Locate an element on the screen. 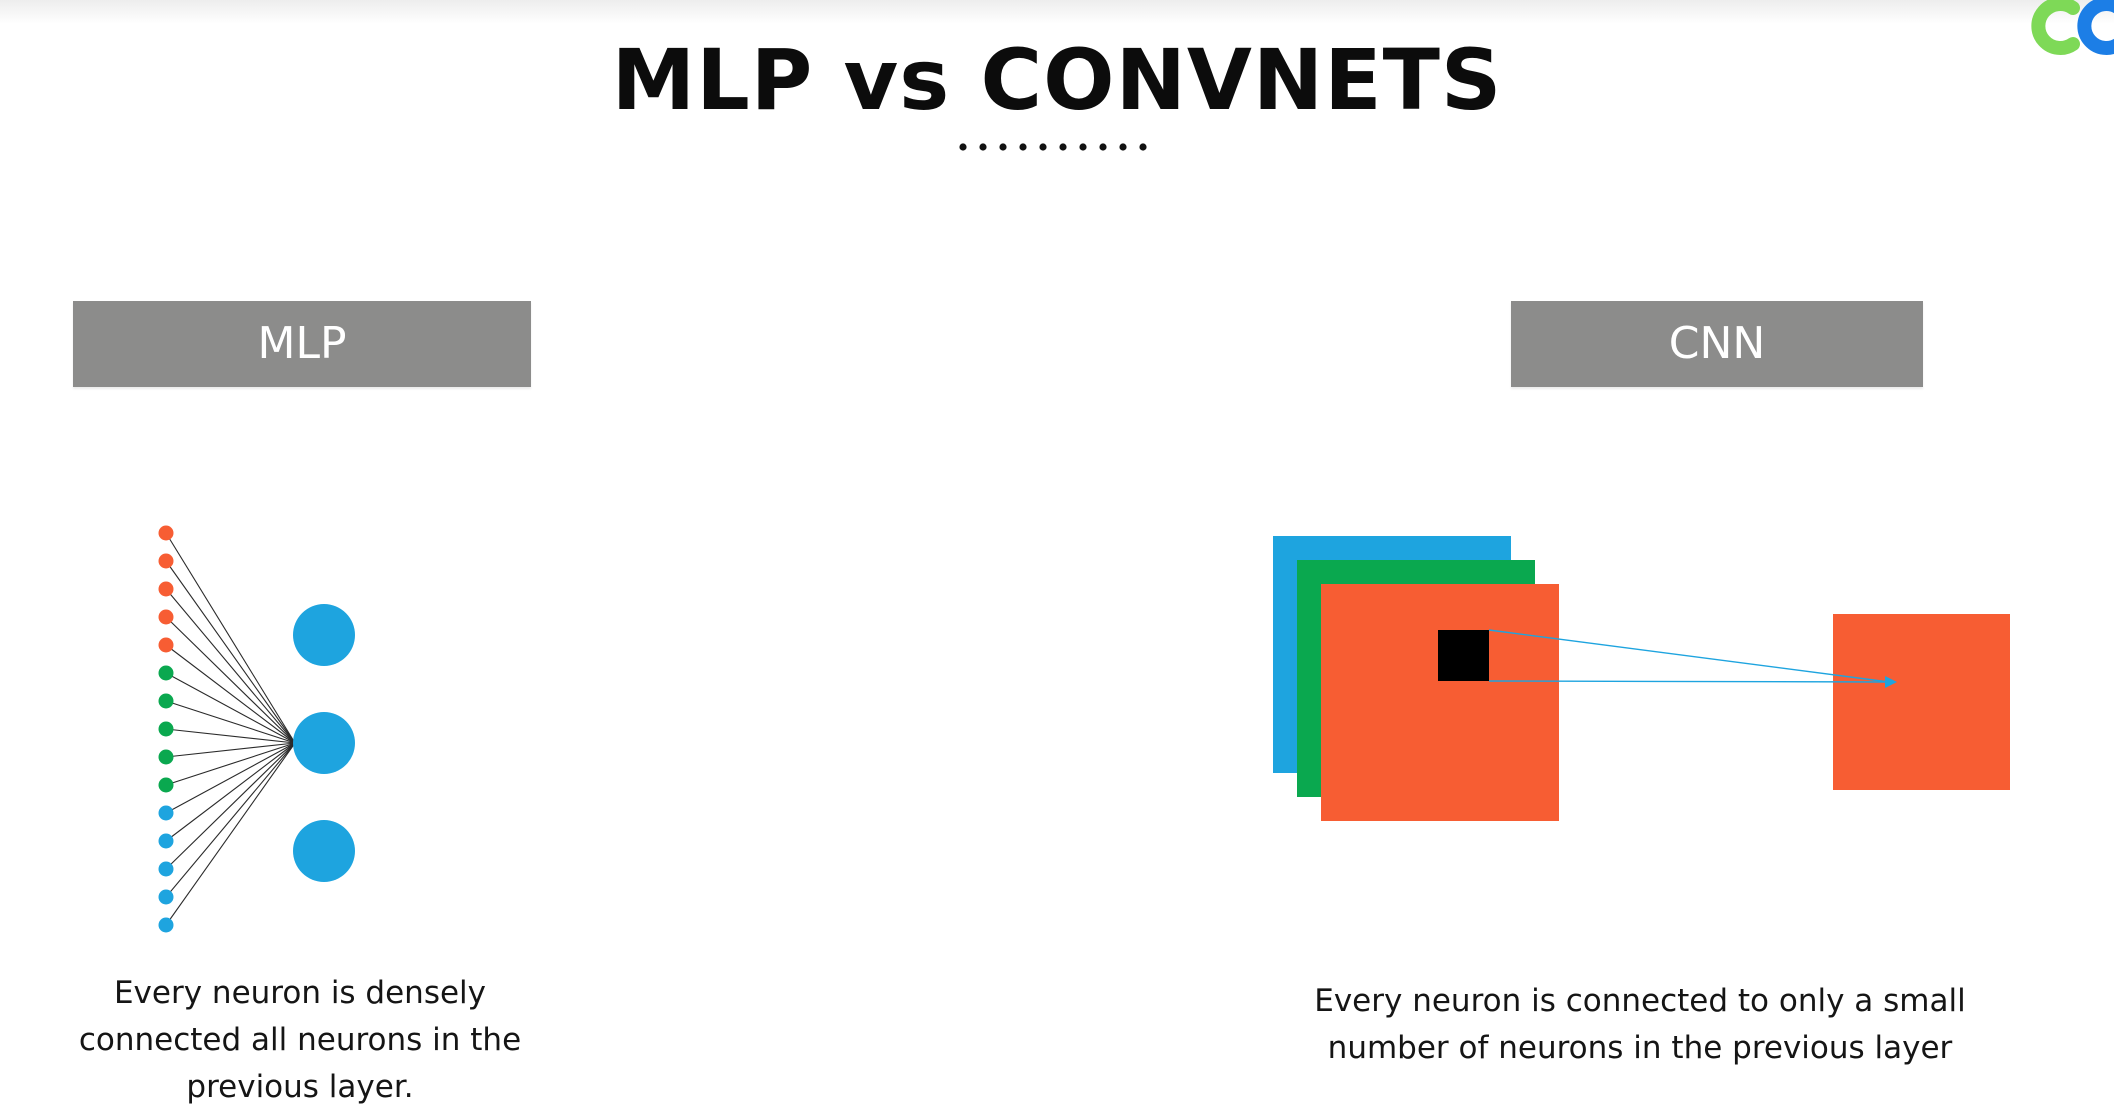 This screenshot has width=2114, height=1111. mlp-output-layer is located at coordinates (324, 743).